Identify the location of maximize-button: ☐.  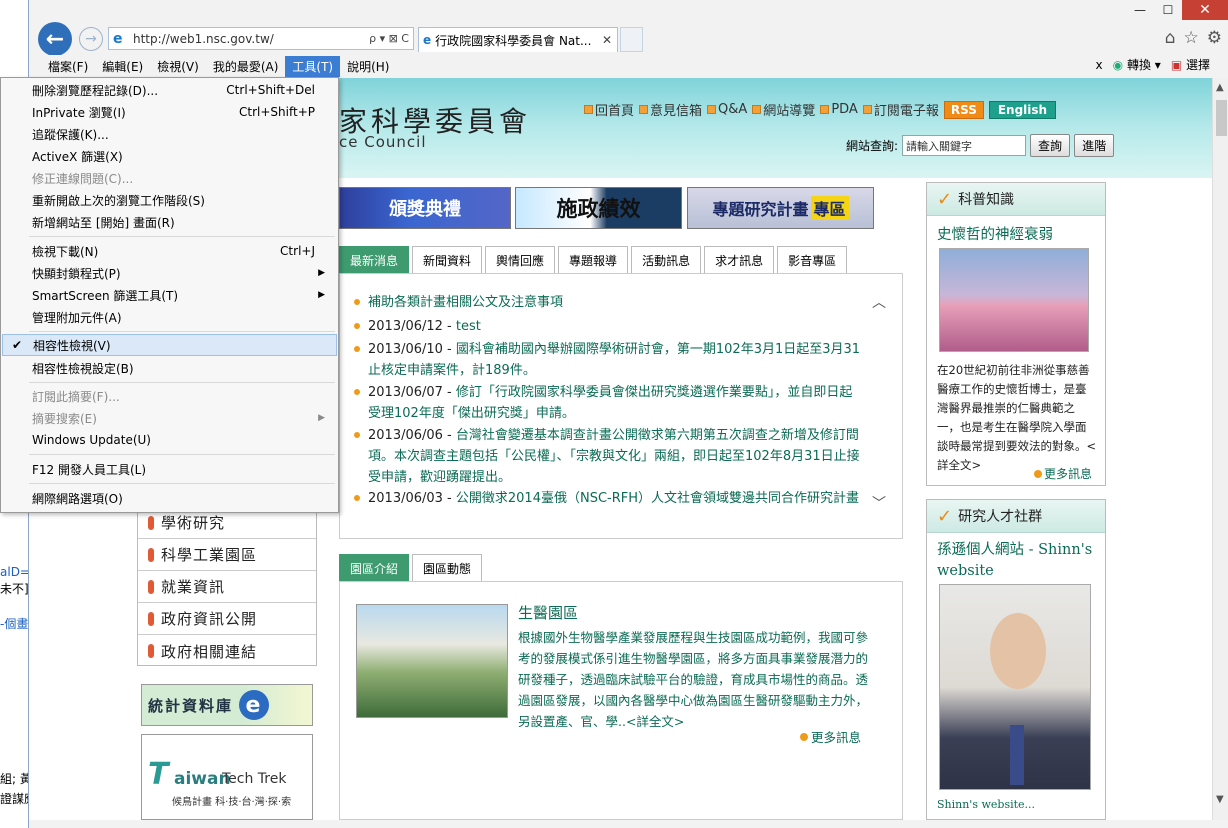
(1168, 10).